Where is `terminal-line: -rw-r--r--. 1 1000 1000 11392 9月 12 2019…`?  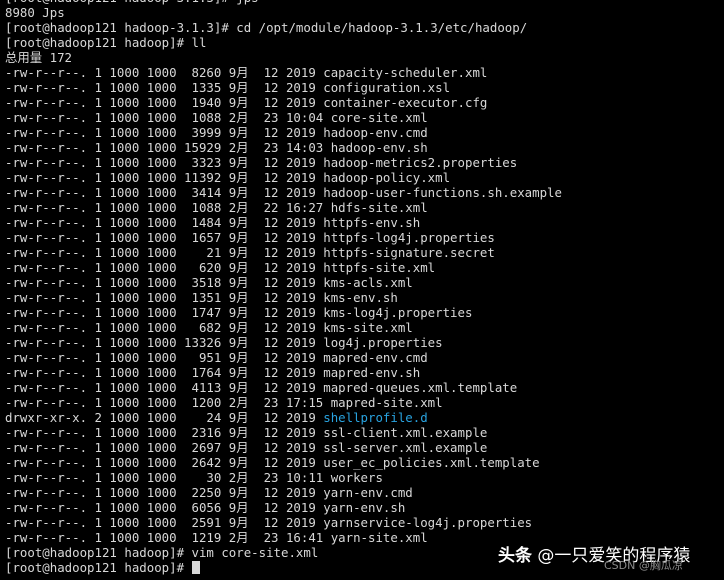
terminal-line: -rw-r--r--. 1 1000 1000 11392 9月 12 2019… is located at coordinates (228, 177).